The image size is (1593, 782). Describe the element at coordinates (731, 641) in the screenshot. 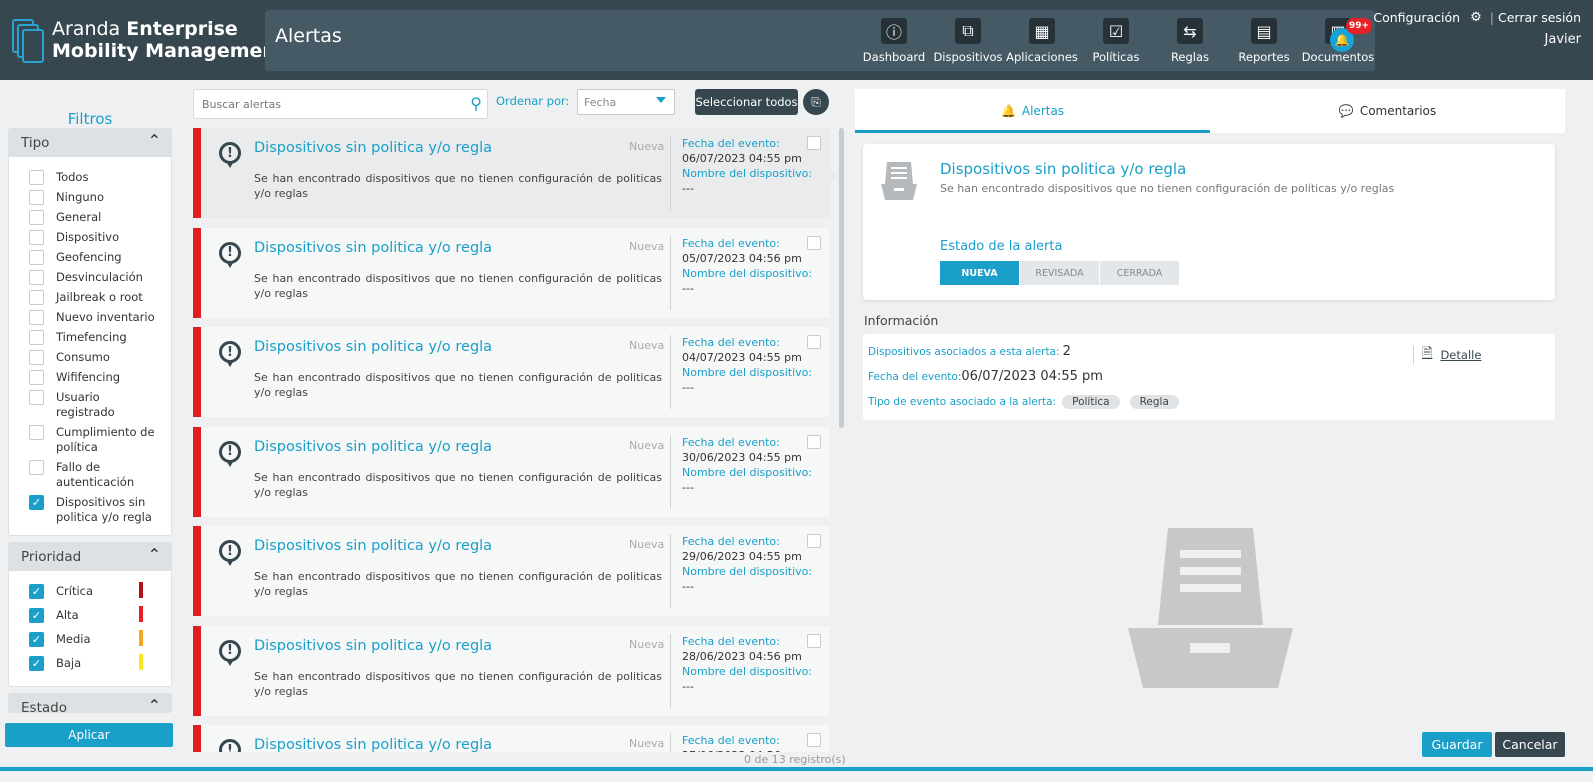

I see `date-label: Fecha del evento:` at that location.